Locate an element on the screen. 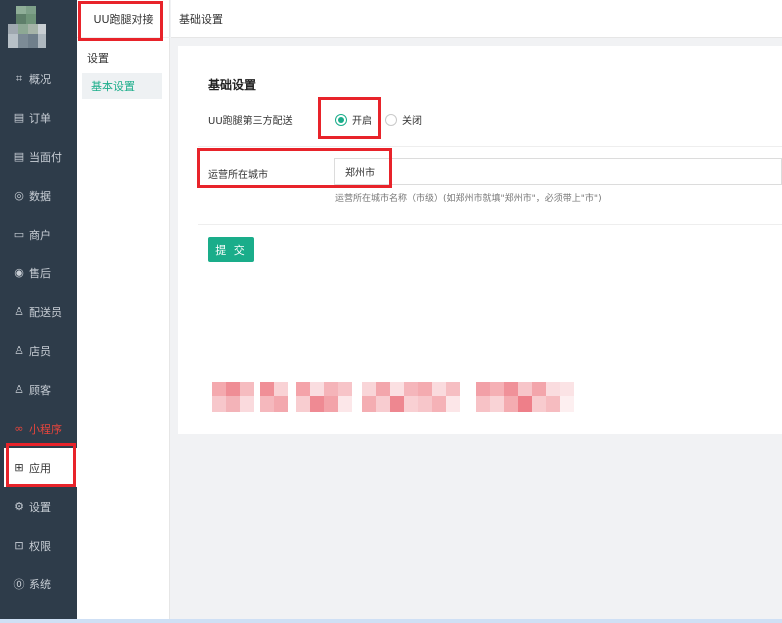 The height and width of the screenshot is (623, 782). sidebar-item-label: 订单 is located at coordinates (40, 118).